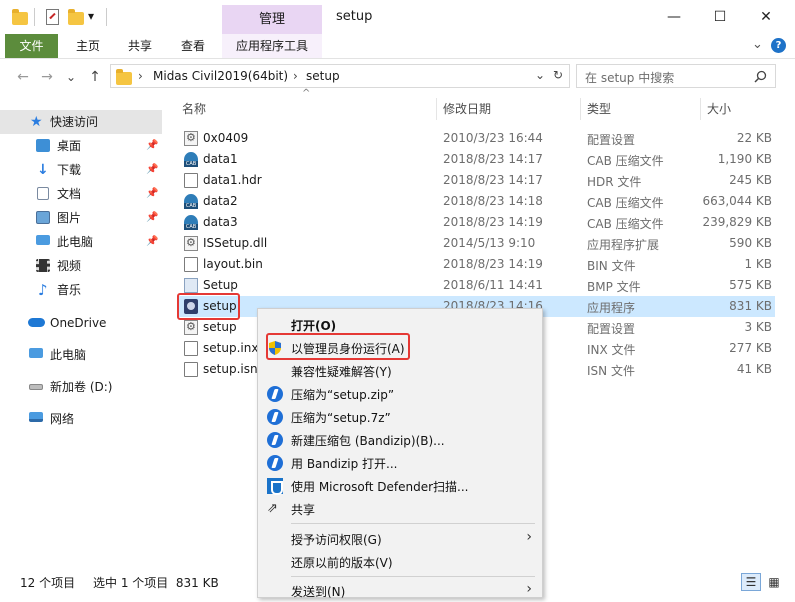  What do you see at coordinates (599, 109) in the screenshot?
I see `column-header-type: 类型` at bounding box center [599, 109].